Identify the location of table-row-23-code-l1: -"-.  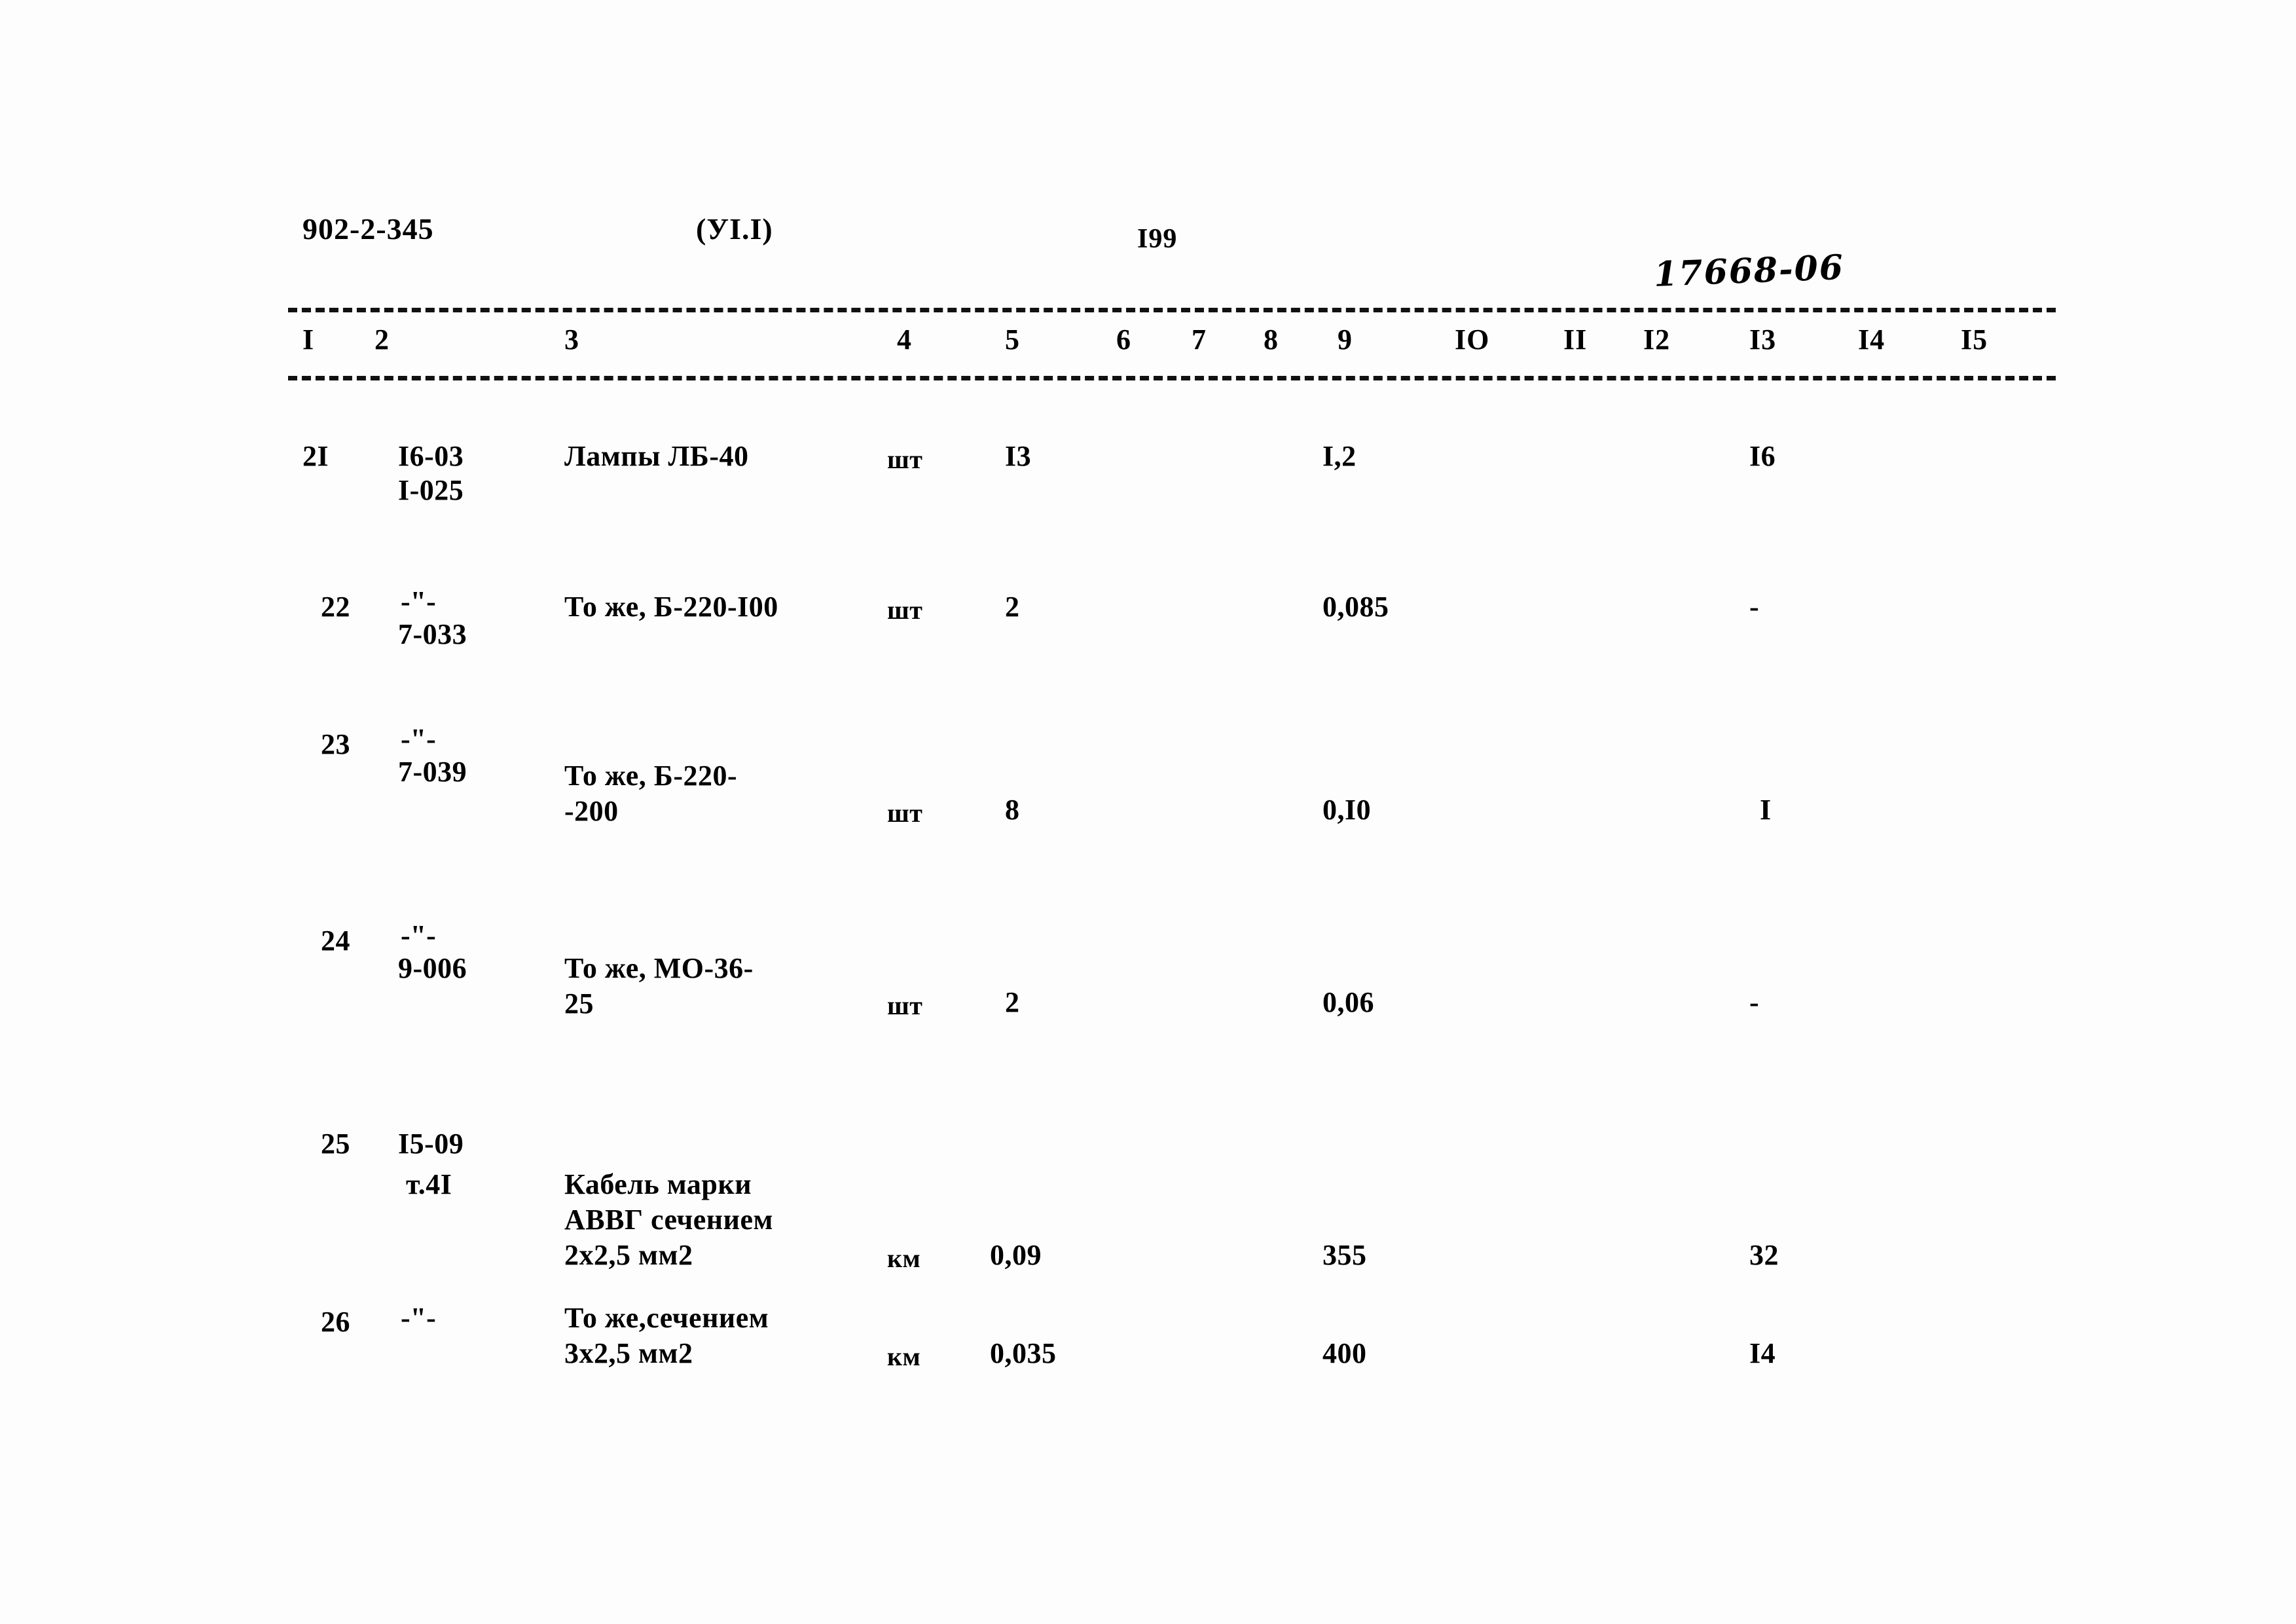
(418, 739).